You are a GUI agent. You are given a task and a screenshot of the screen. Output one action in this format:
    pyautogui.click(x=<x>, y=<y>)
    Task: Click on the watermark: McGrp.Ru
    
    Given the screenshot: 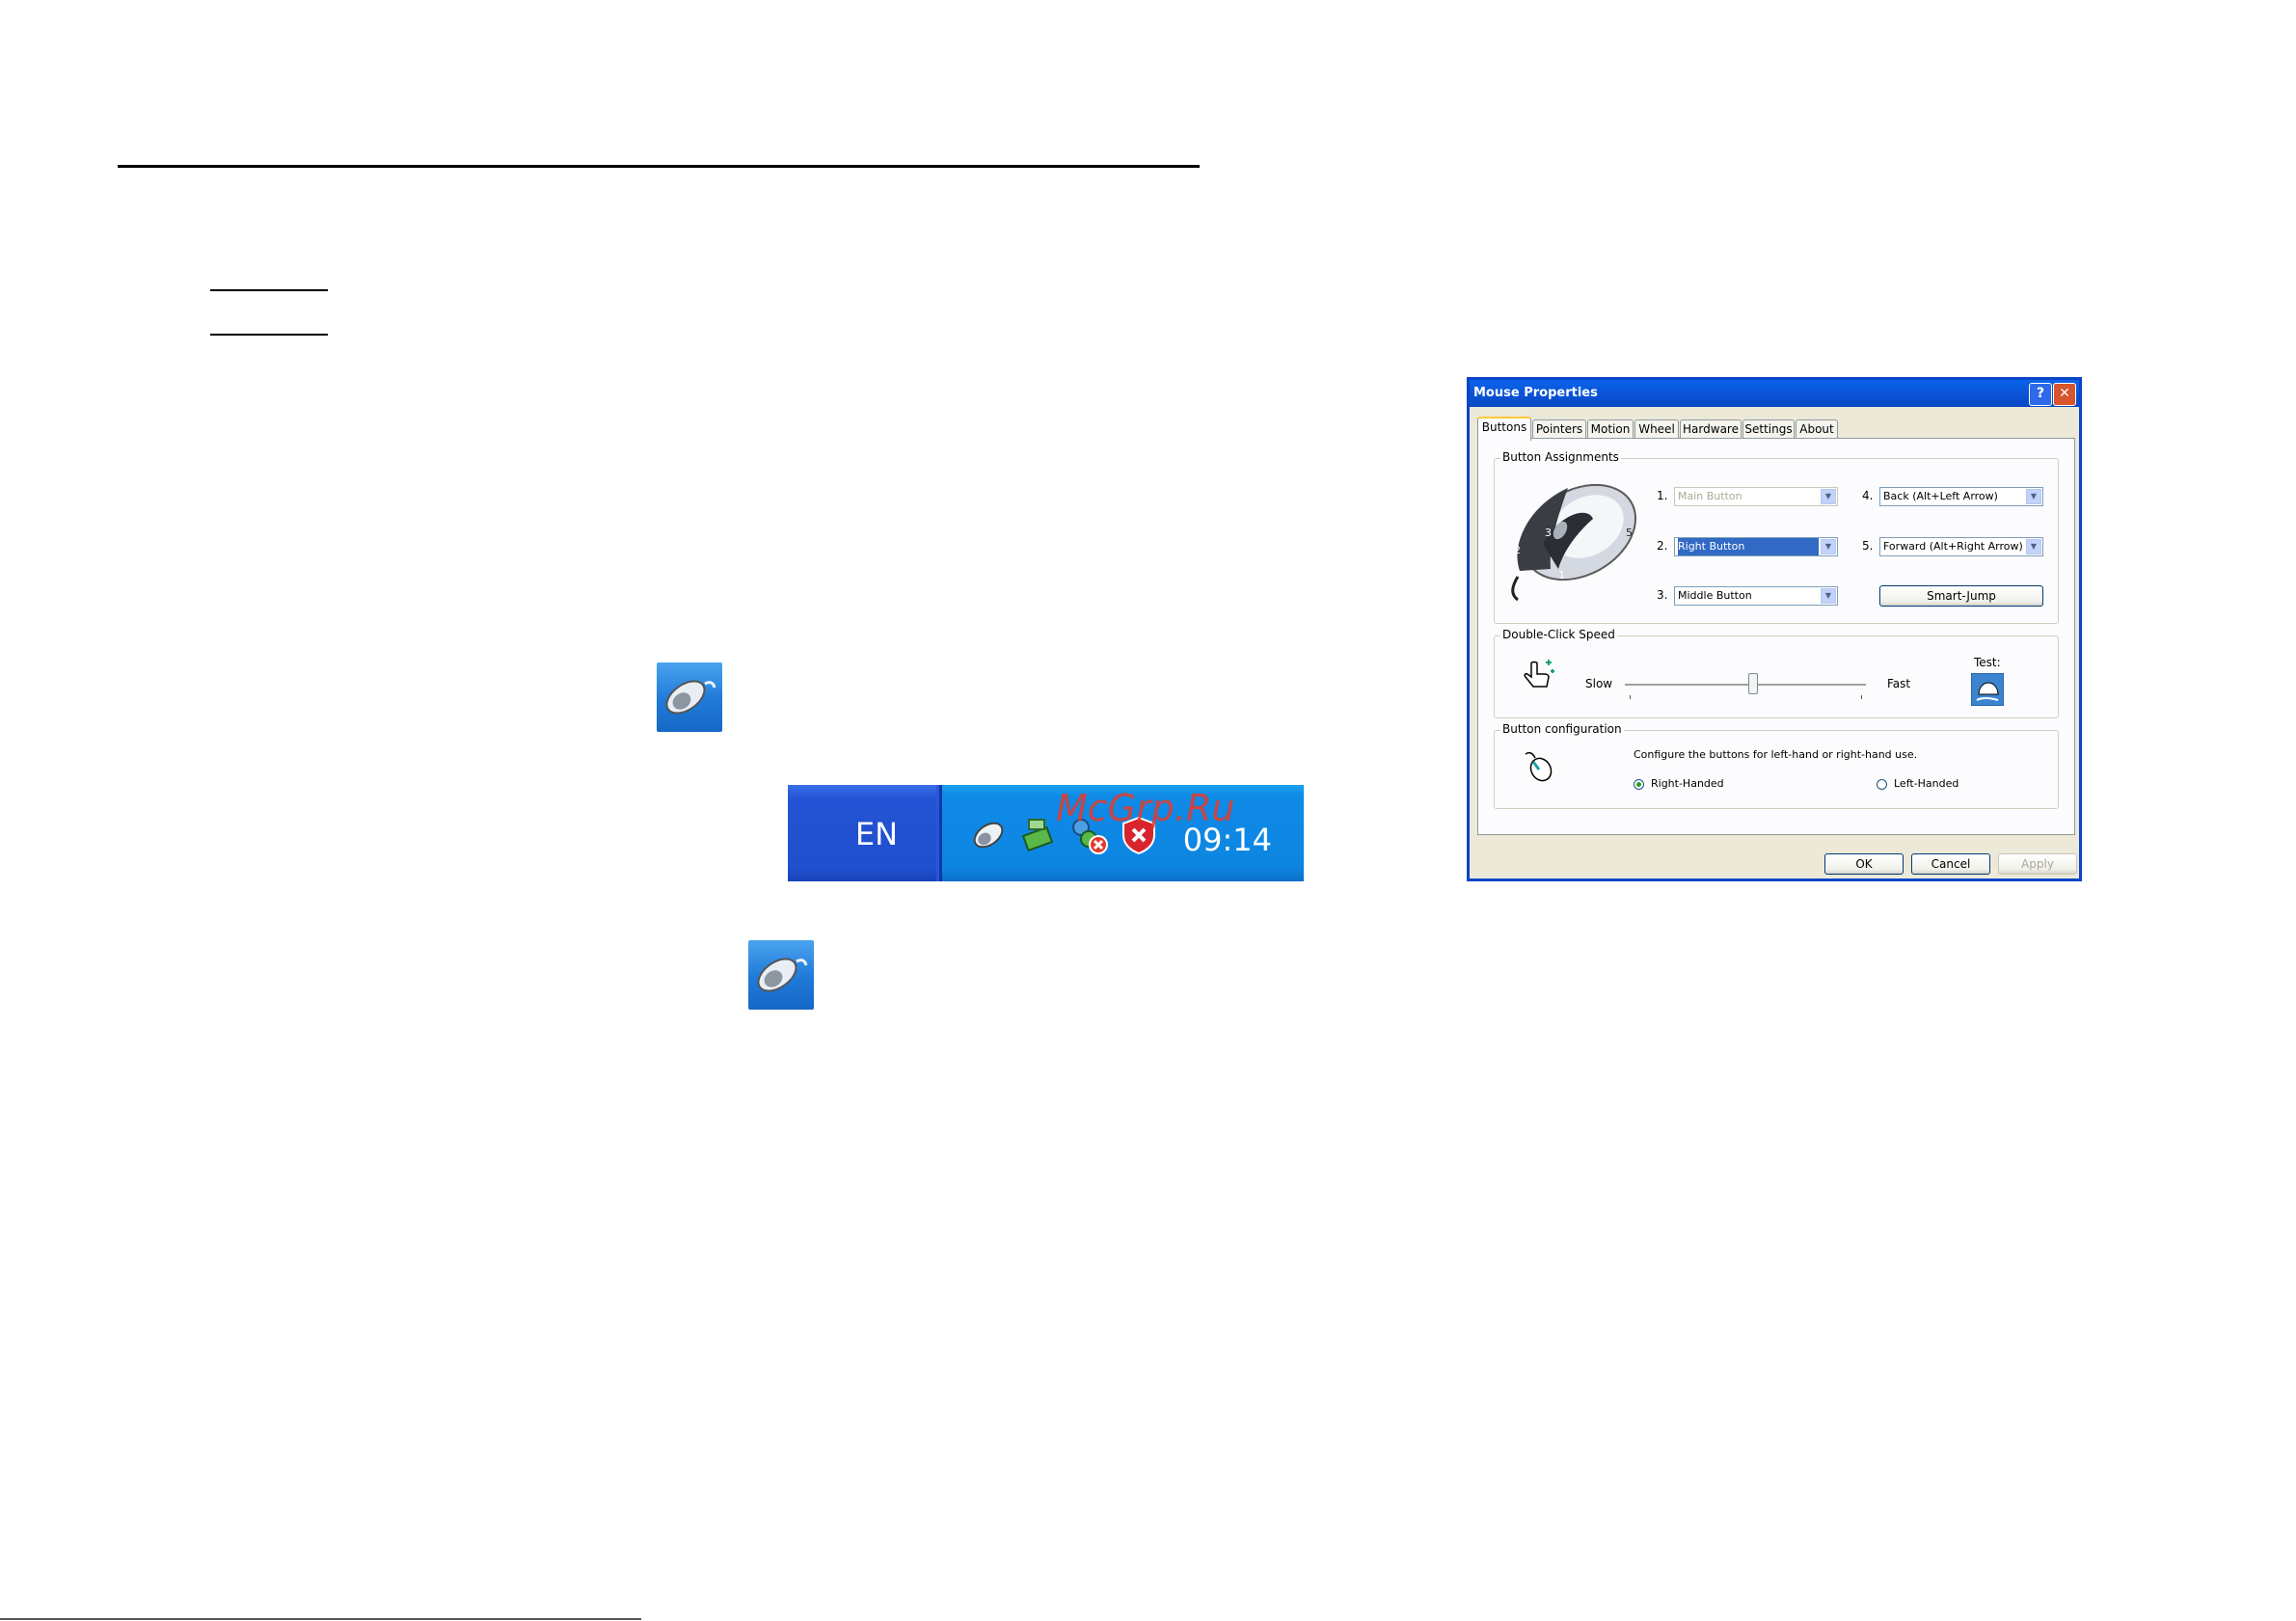 What is the action you would take?
    pyautogui.click(x=1145, y=808)
    